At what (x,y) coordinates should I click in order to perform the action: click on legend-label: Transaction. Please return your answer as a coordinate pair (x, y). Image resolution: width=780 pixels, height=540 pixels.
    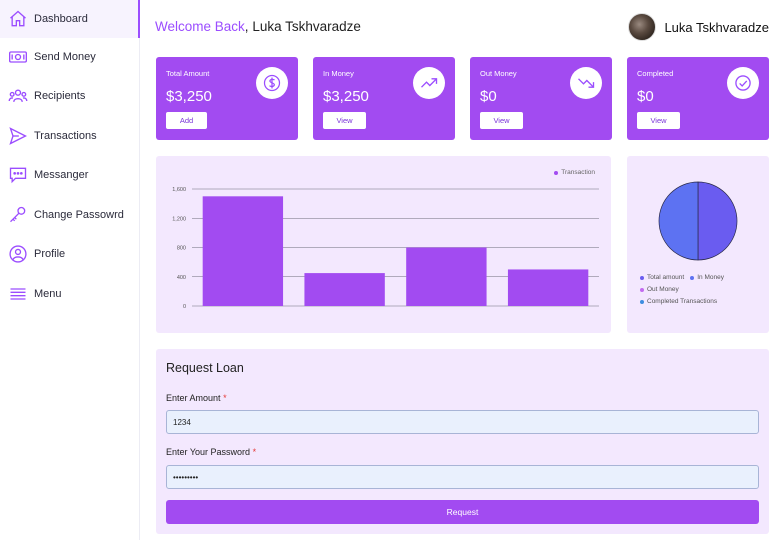
    Looking at the image, I should click on (578, 172).